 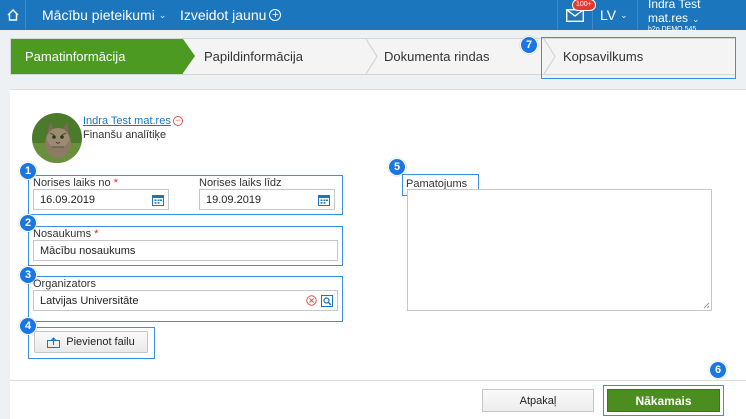 What do you see at coordinates (672, 29) in the screenshot?
I see `user-organization: h2o DEMO 545` at bounding box center [672, 29].